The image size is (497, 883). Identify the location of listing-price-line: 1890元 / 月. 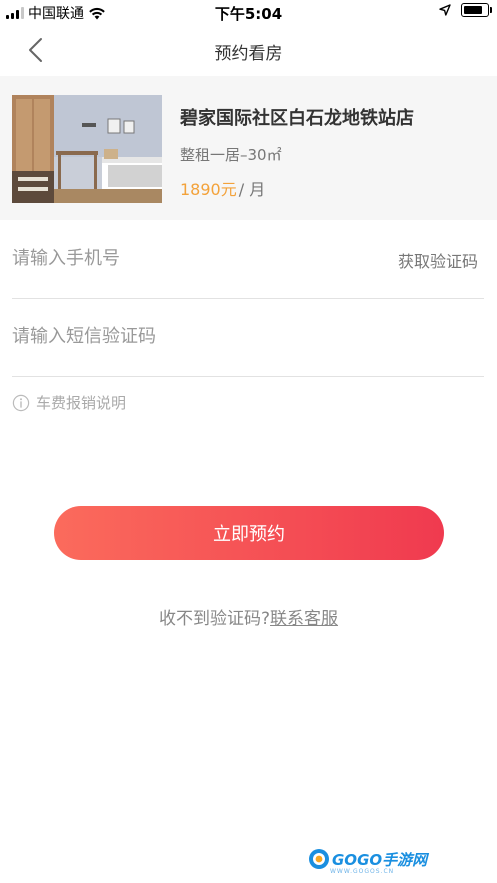
(222, 188).